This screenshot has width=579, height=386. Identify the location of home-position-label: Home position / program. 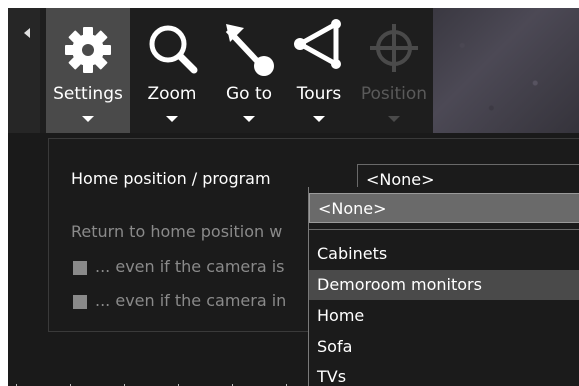
(171, 178).